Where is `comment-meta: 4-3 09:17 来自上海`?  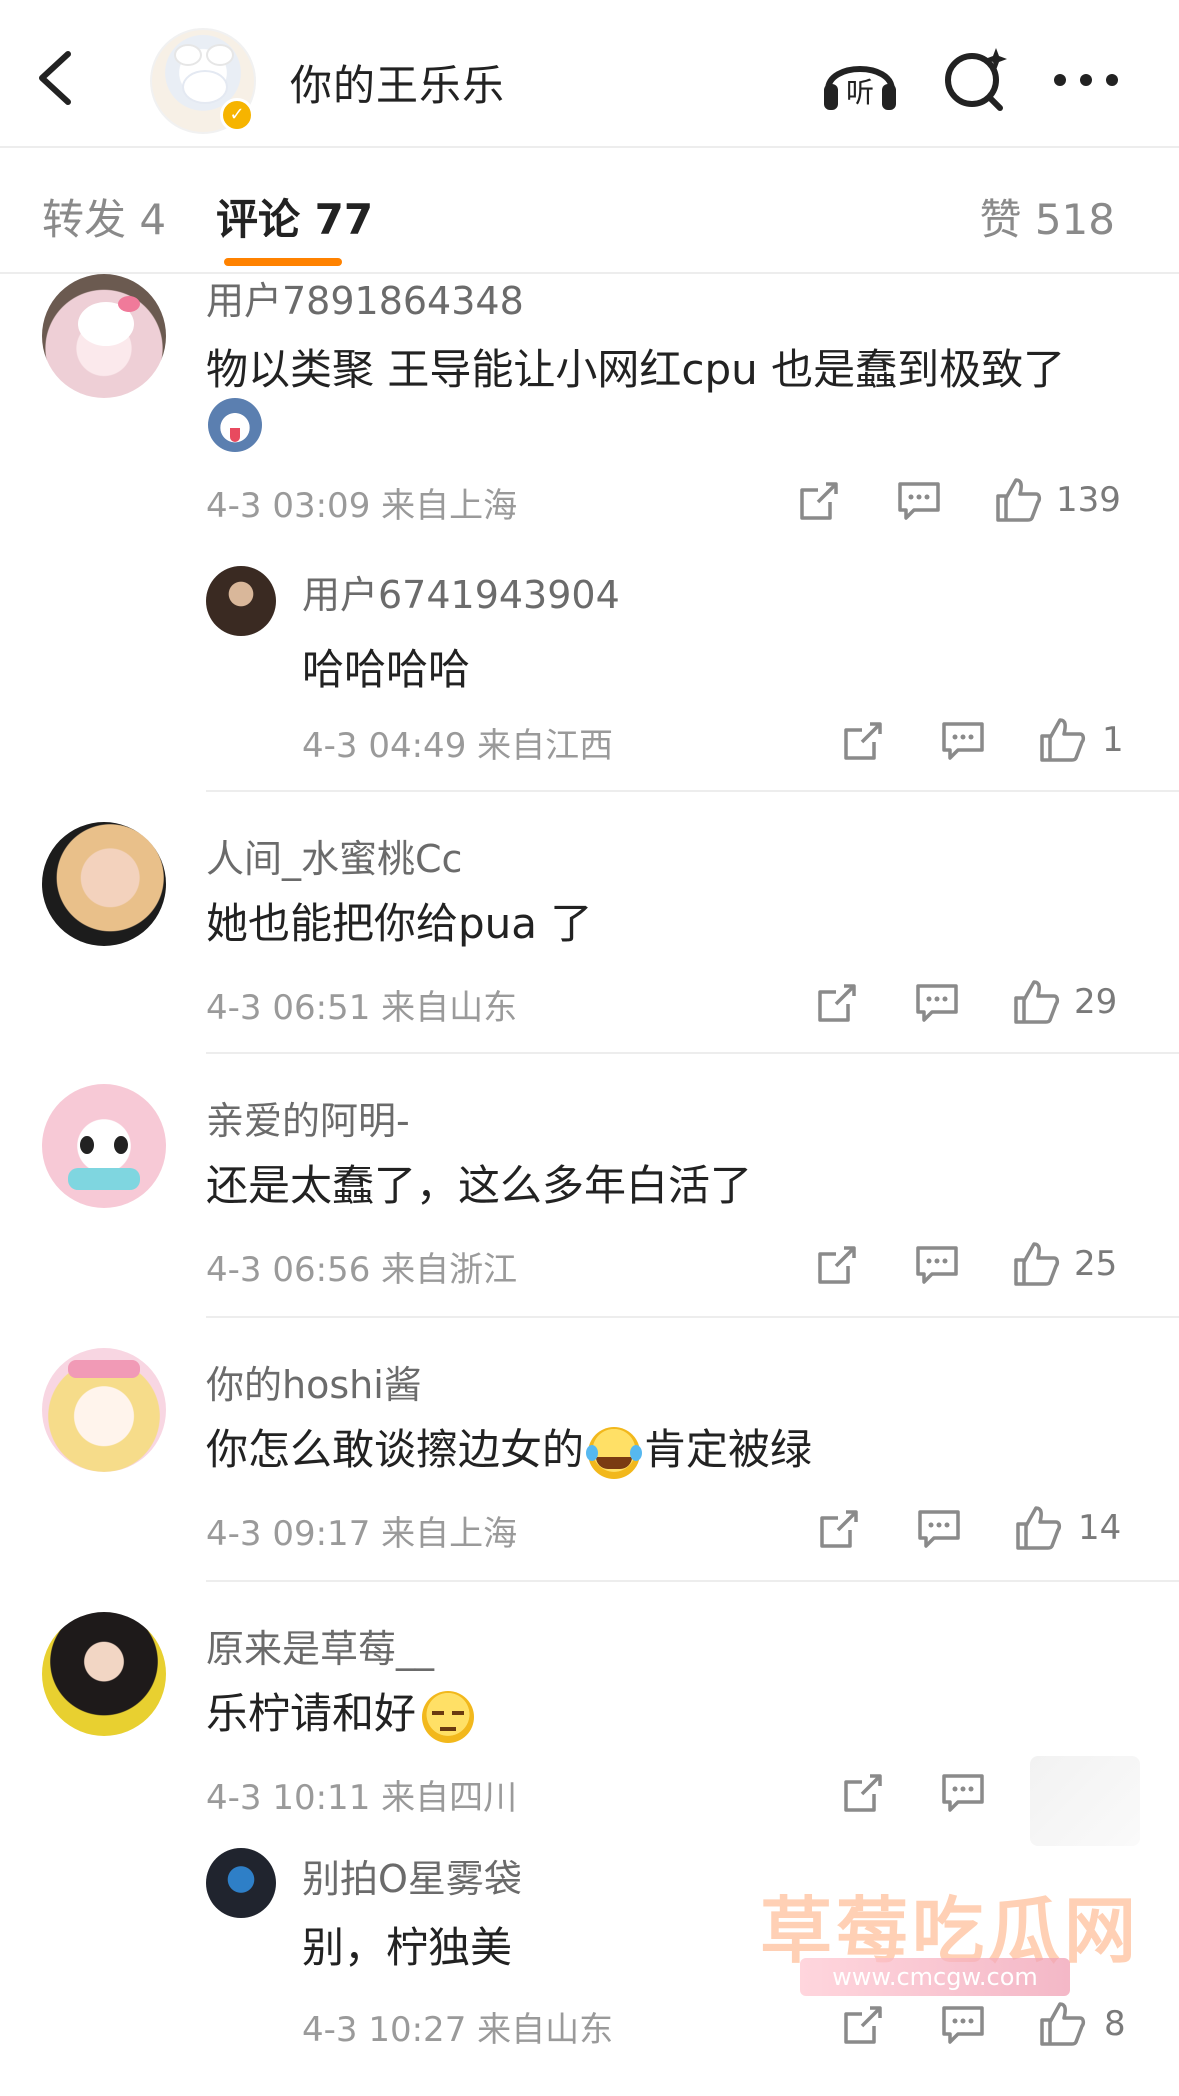 comment-meta: 4-3 09:17 来自上海 is located at coordinates (362, 1534).